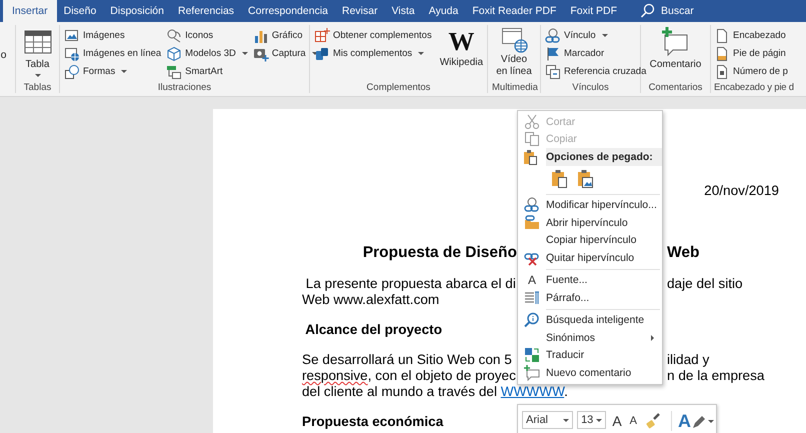 Image resolution: width=806 pixels, height=433 pixels. I want to click on ribbon-button: Número de p, so click(751, 71).